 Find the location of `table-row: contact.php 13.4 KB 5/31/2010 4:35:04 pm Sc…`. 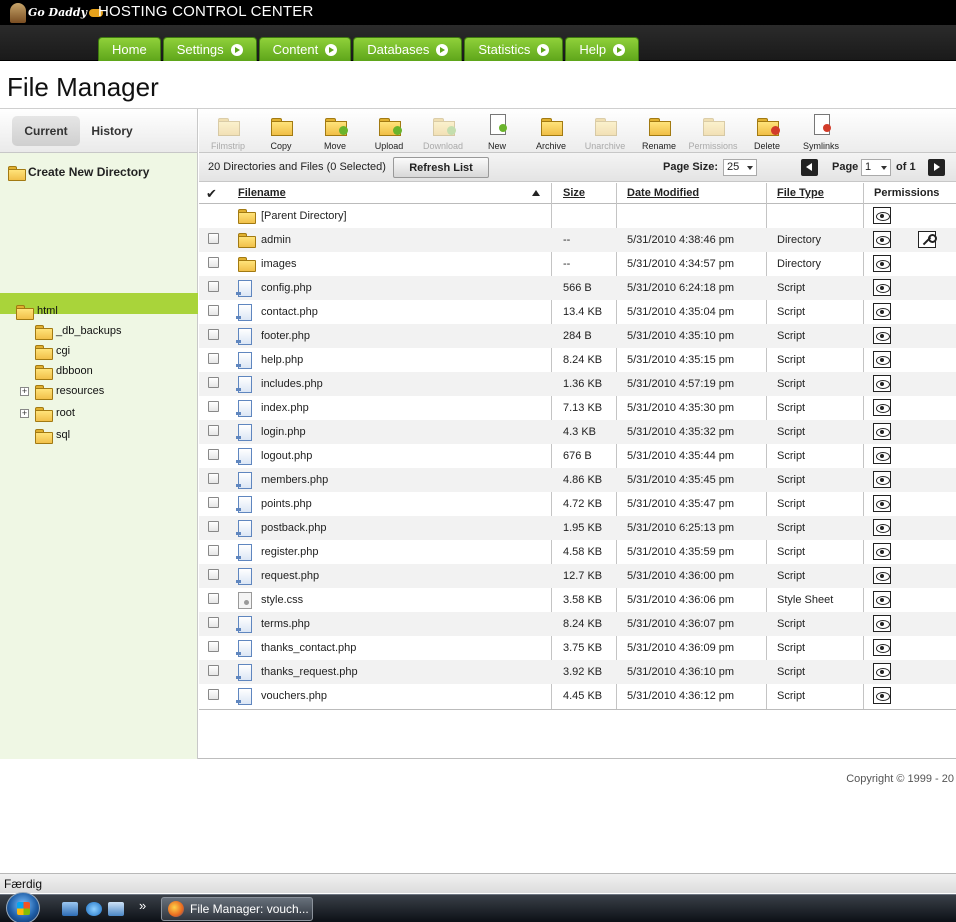

table-row: contact.php 13.4 KB 5/31/2010 4:35:04 pm Sc… is located at coordinates (577, 312).